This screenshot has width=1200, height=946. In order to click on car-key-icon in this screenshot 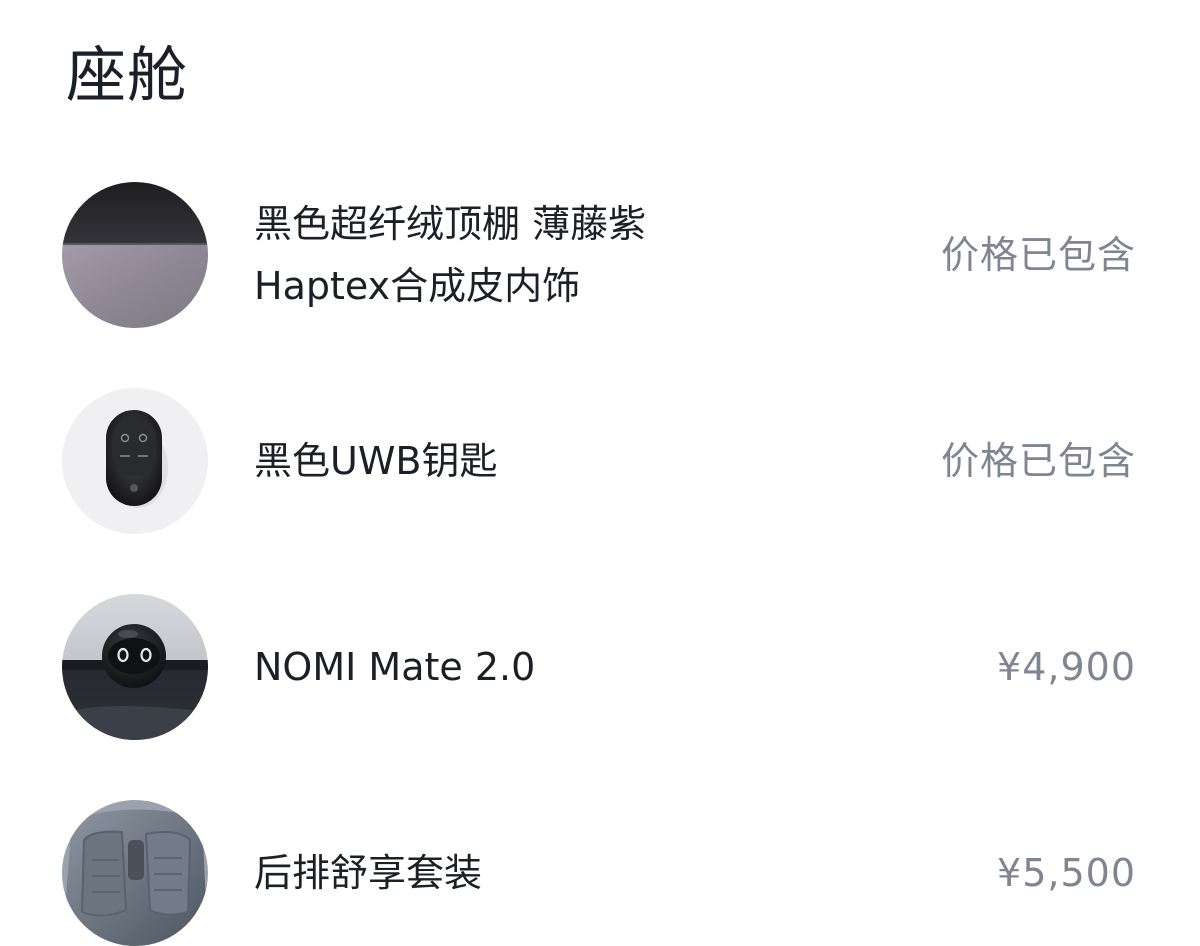, I will do `click(135, 461)`.